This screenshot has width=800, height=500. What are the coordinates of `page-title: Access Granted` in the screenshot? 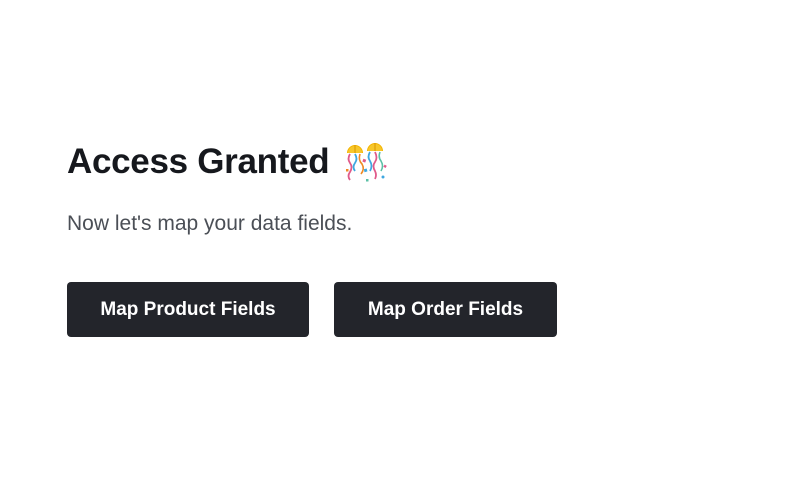 It's located at (198, 161).